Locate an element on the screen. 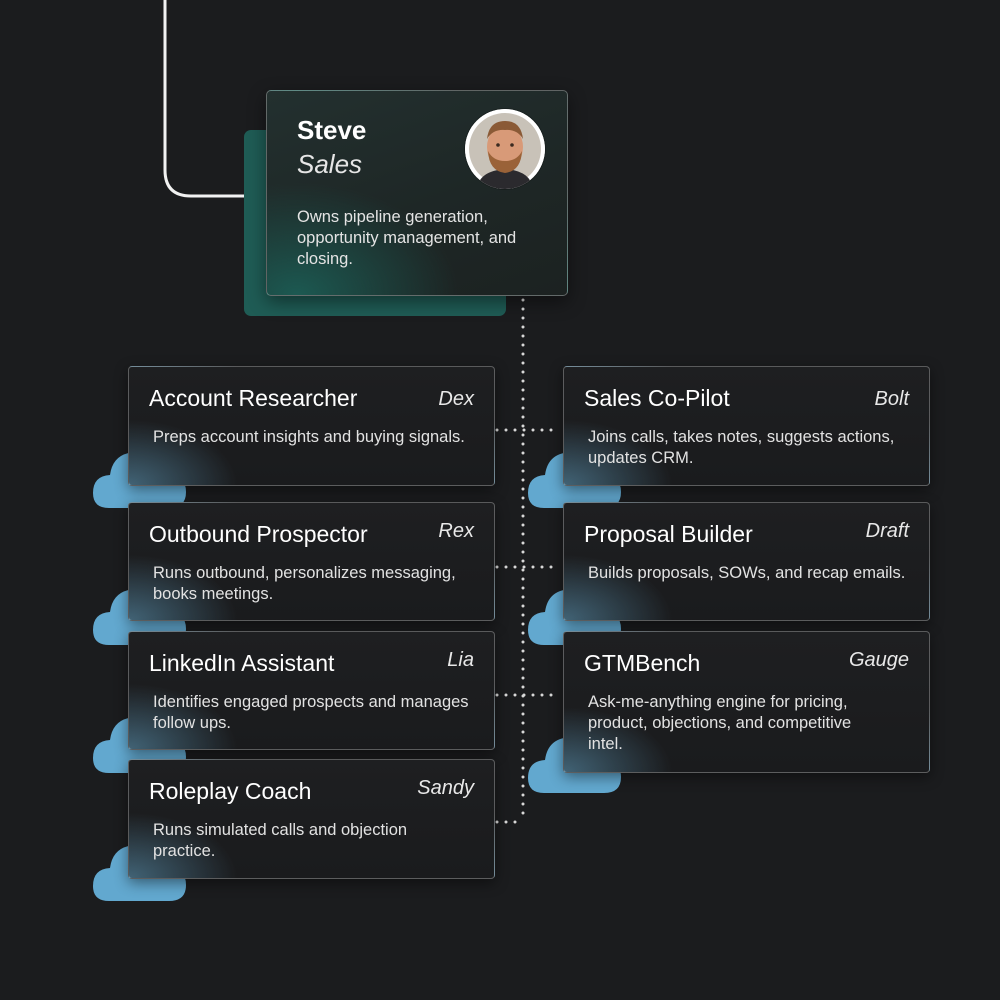  agent-title: Sales Co-Pilot is located at coordinates (657, 398).